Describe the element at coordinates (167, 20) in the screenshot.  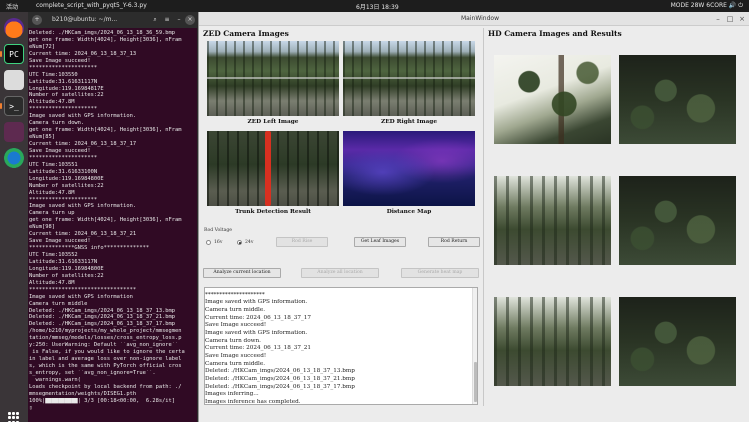
I see `menu-icon: ≡` at that location.